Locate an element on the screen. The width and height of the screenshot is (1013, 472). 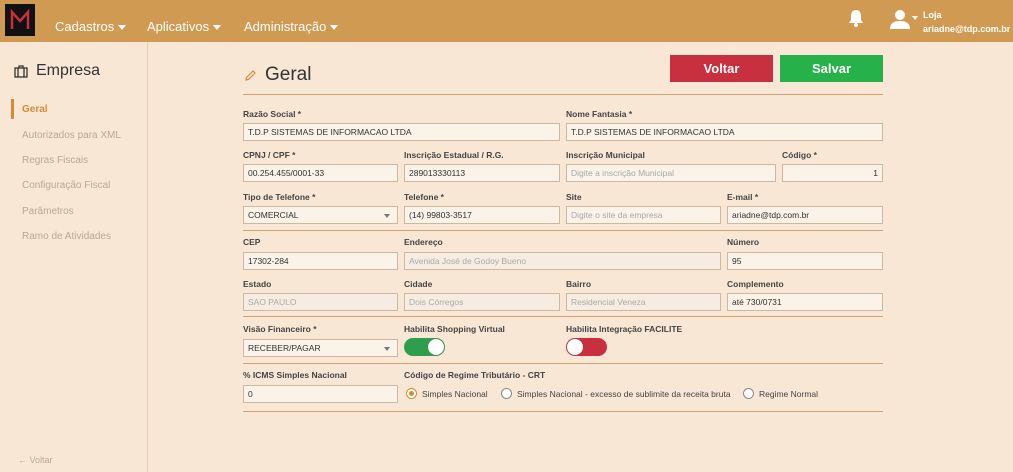
codigo-label: Código * is located at coordinates (799, 155).